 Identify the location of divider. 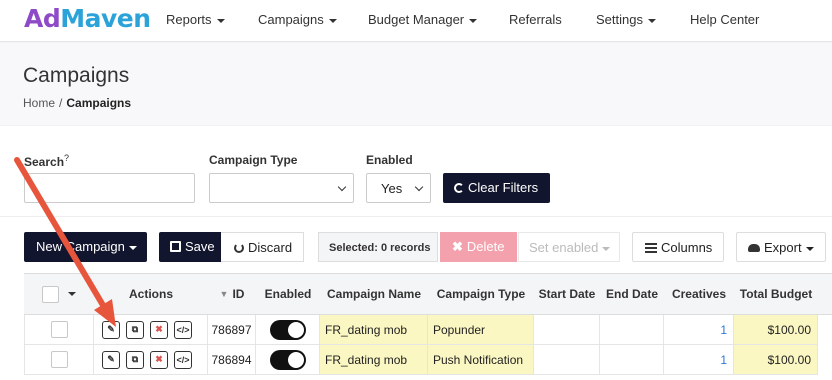
(416, 216).